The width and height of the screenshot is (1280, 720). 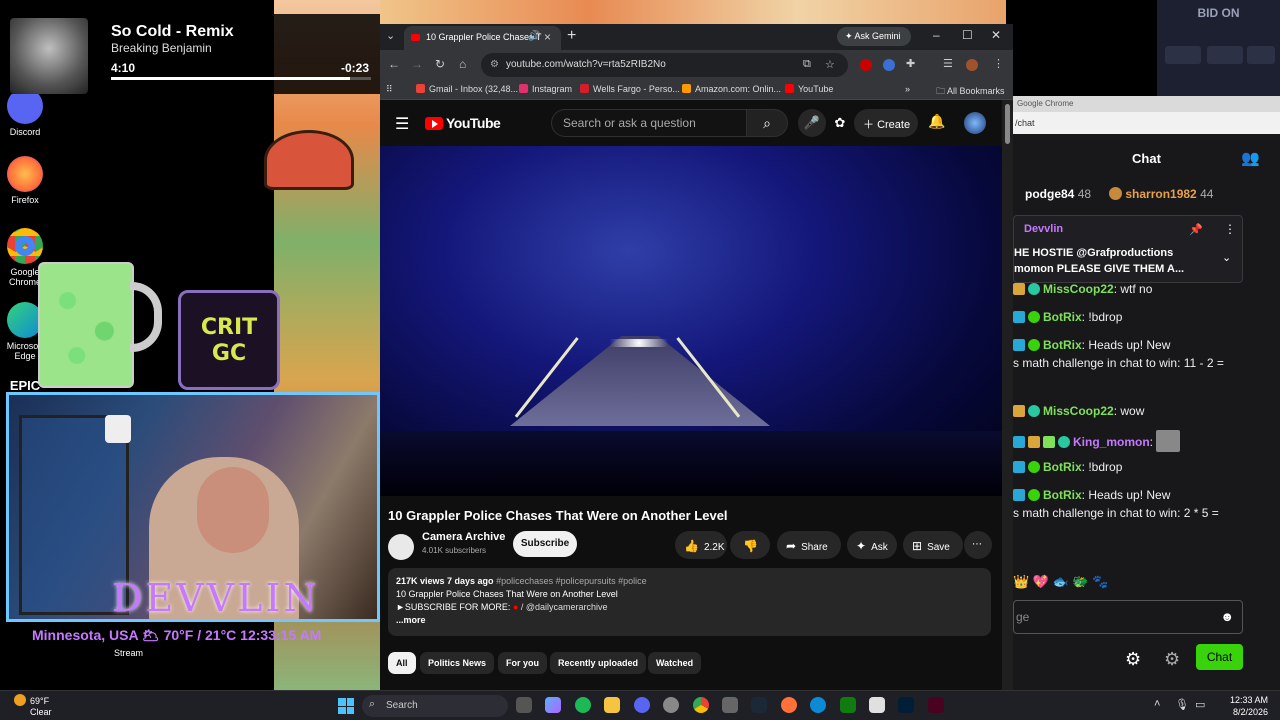 What do you see at coordinates (346, 706) in the screenshot?
I see `start-button` at bounding box center [346, 706].